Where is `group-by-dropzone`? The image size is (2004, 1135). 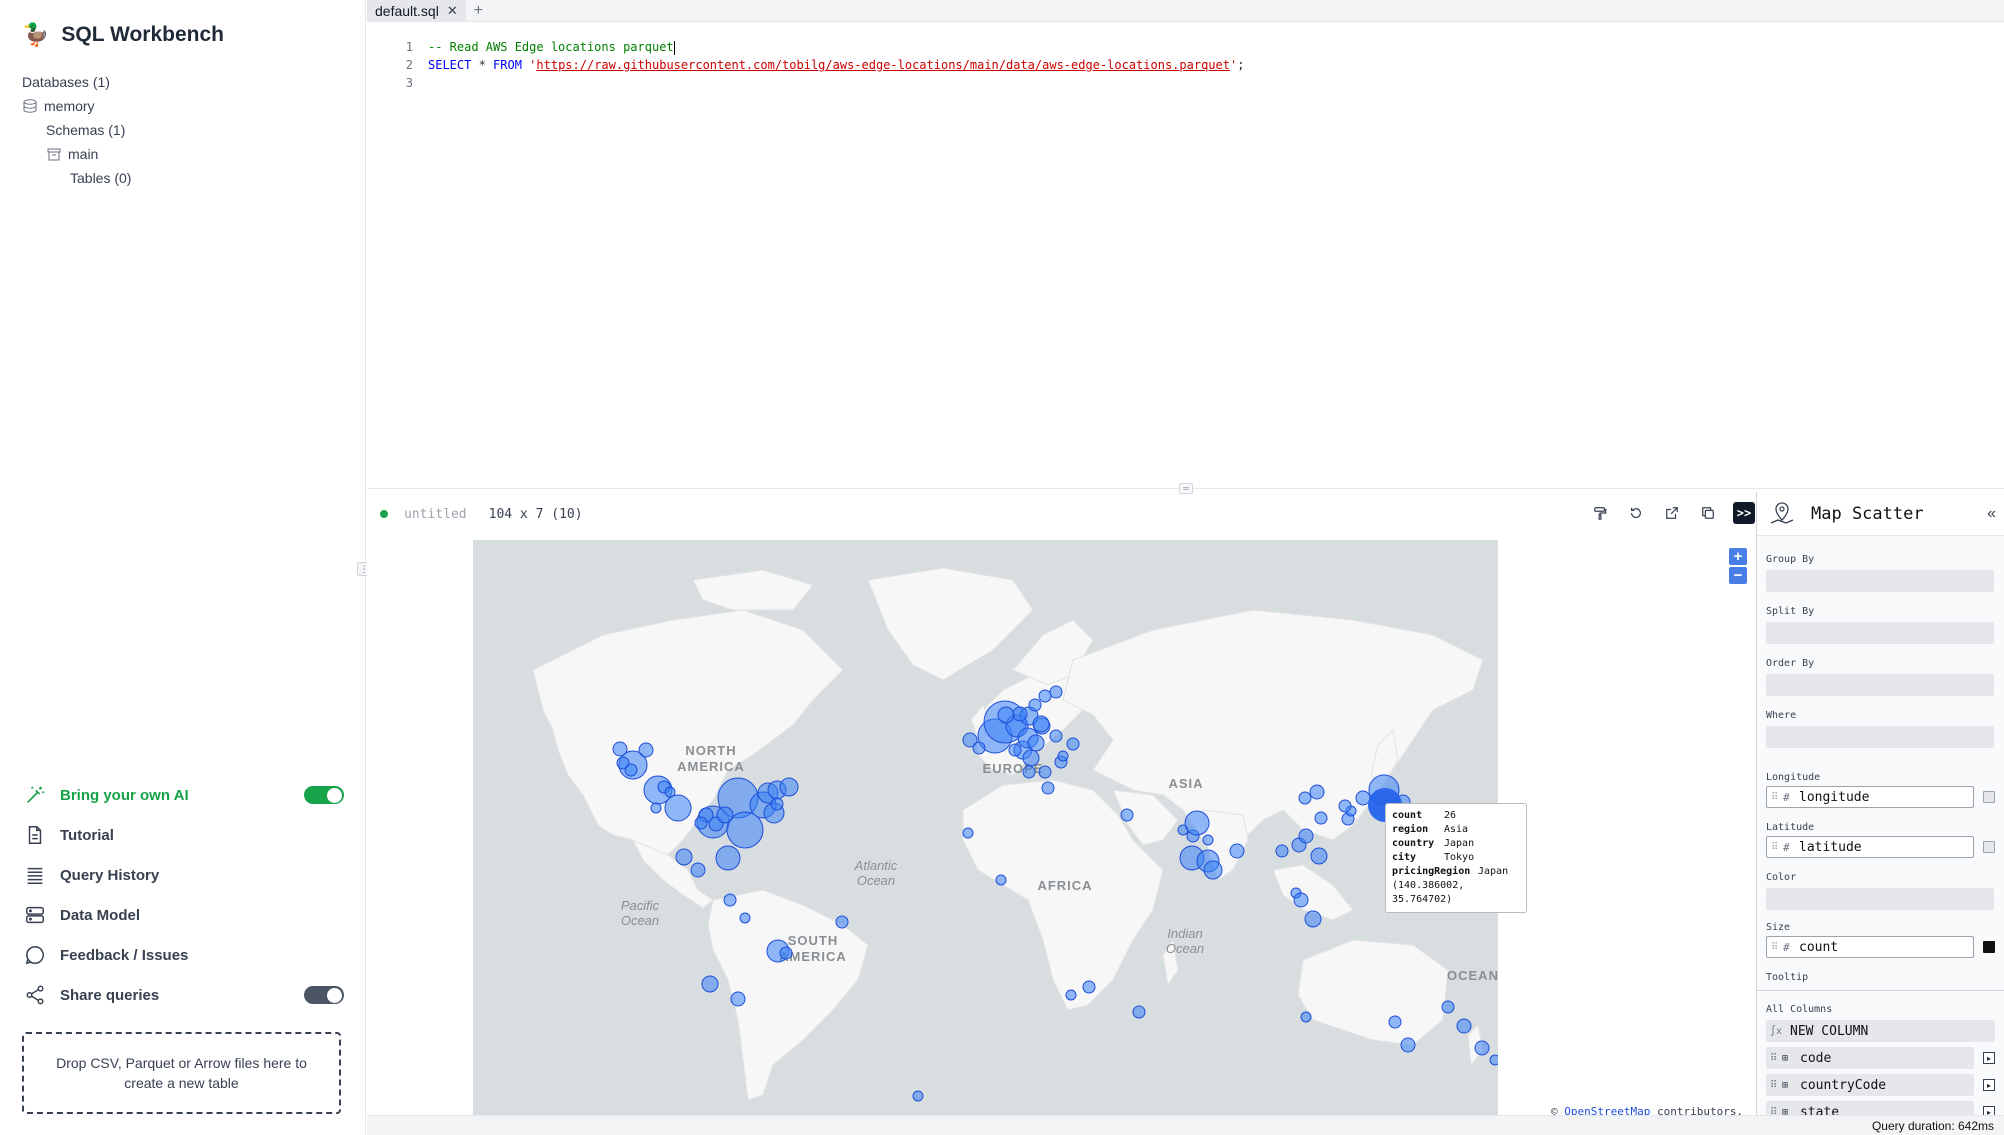 group-by-dropzone is located at coordinates (1880, 581).